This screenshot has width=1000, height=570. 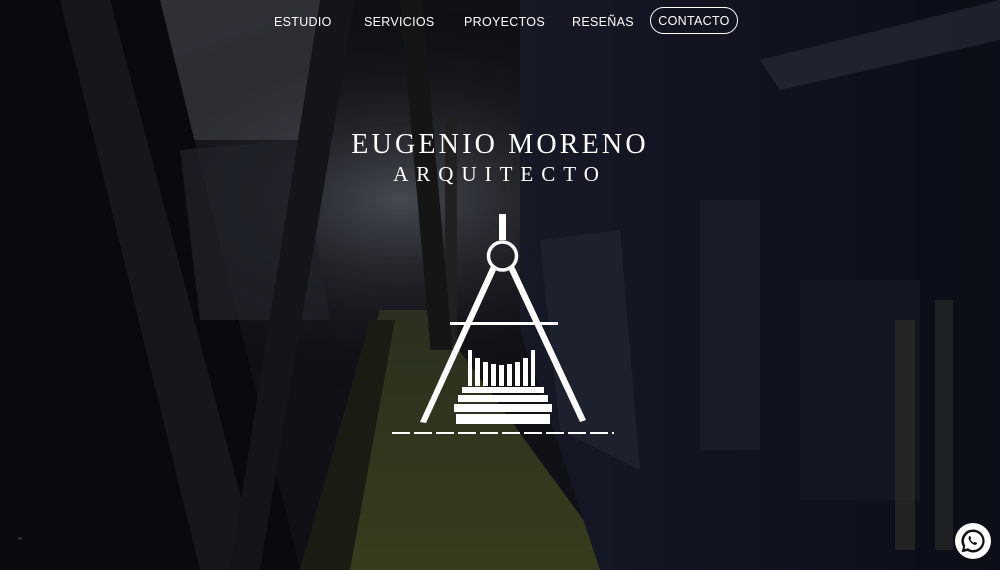 What do you see at coordinates (303, 22) in the screenshot?
I see `nav-item-estudio: ESTUDIO` at bounding box center [303, 22].